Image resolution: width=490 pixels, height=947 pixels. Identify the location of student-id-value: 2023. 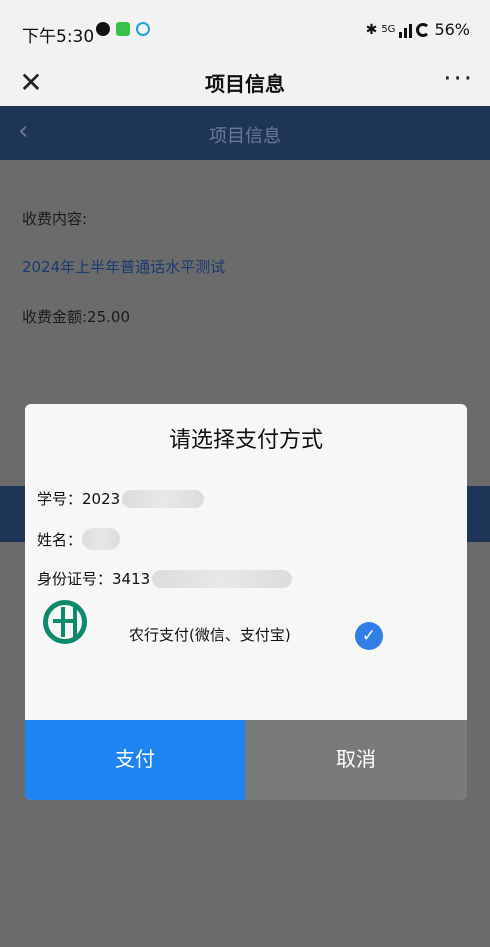
(101, 498).